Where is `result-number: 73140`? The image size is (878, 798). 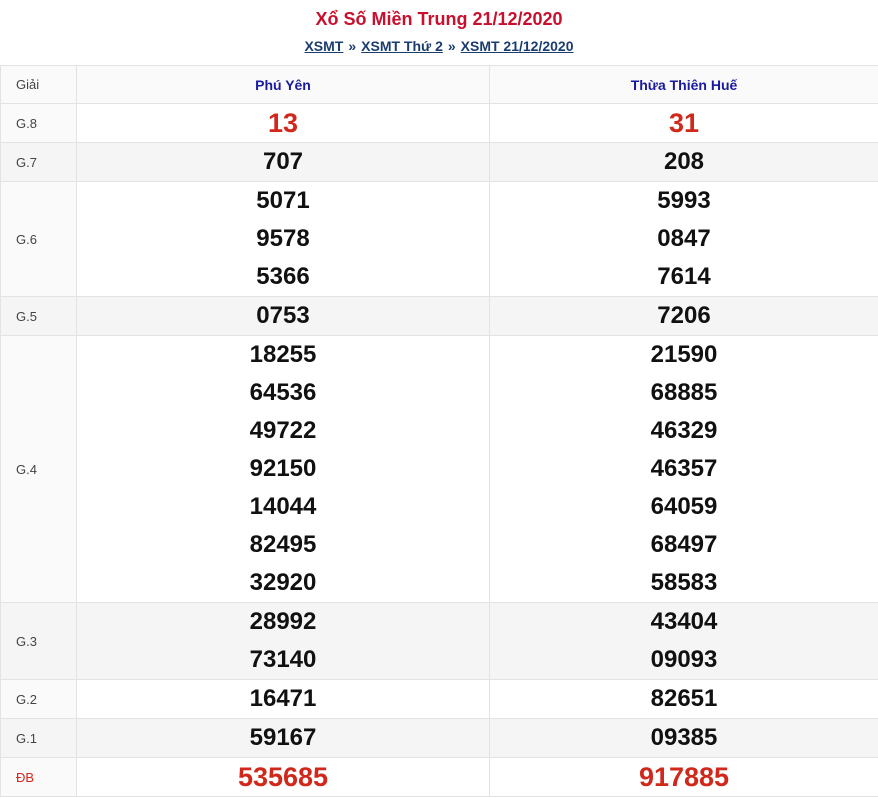 result-number: 73140 is located at coordinates (283, 659).